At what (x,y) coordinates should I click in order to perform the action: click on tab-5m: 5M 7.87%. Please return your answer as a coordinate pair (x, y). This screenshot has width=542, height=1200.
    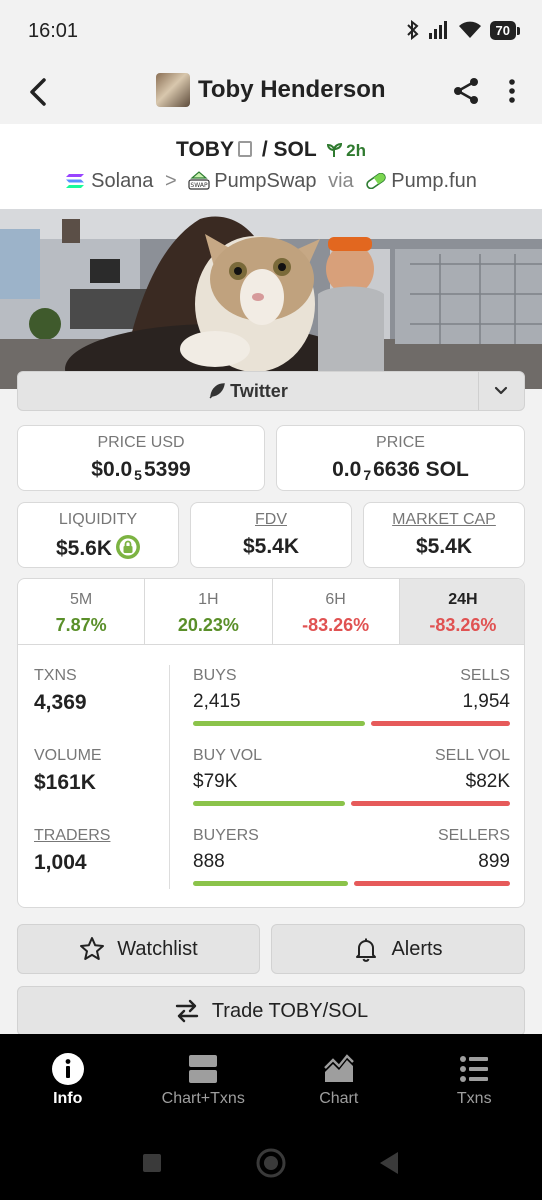
    Looking at the image, I should click on (82, 611).